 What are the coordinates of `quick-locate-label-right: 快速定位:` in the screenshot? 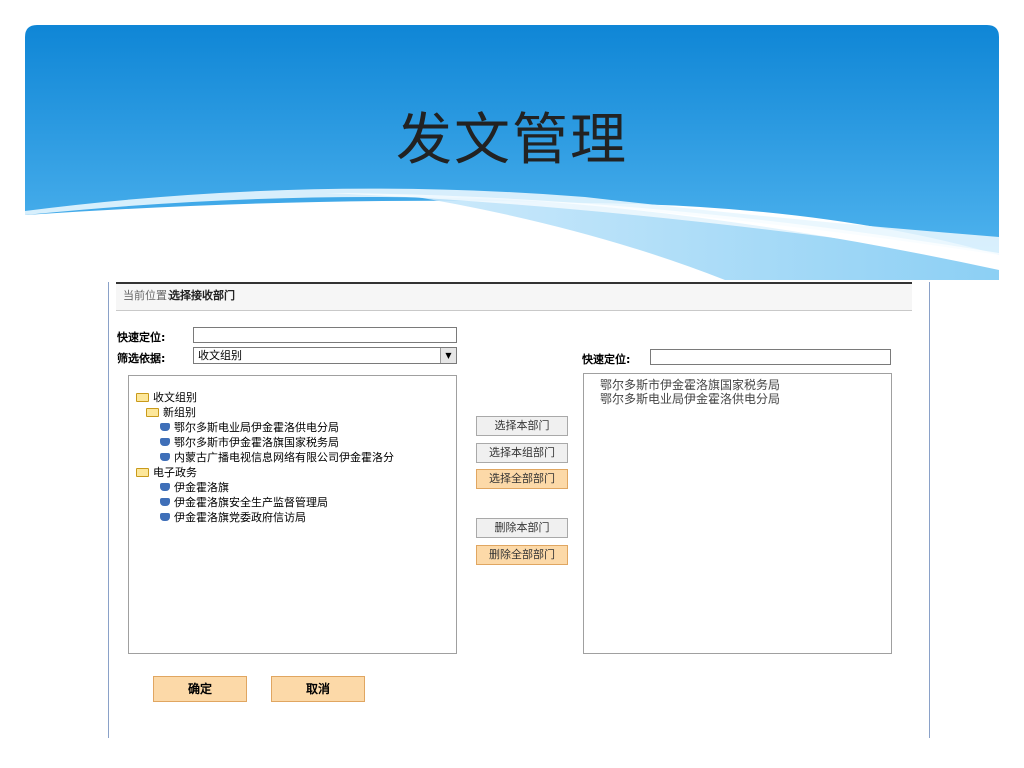 It's located at (606, 359).